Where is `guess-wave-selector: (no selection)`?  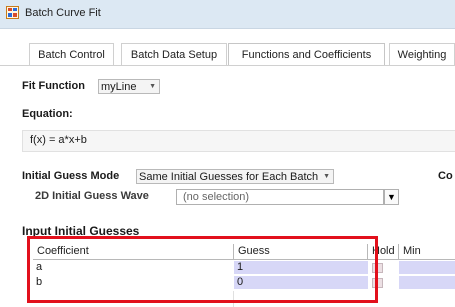 guess-wave-selector: (no selection) is located at coordinates (280, 197).